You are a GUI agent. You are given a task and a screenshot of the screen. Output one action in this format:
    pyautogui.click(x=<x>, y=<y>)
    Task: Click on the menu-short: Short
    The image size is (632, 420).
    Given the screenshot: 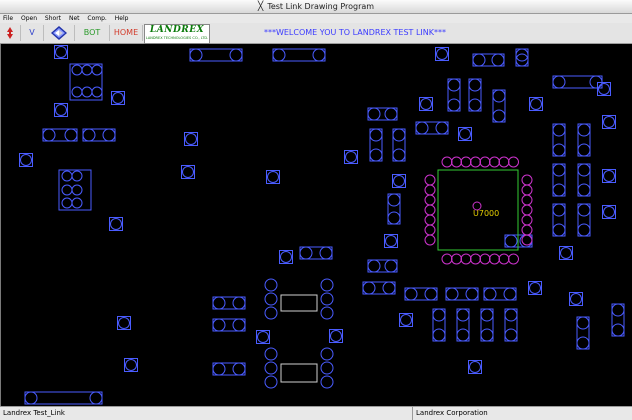 What is the action you would take?
    pyautogui.click(x=53, y=18)
    